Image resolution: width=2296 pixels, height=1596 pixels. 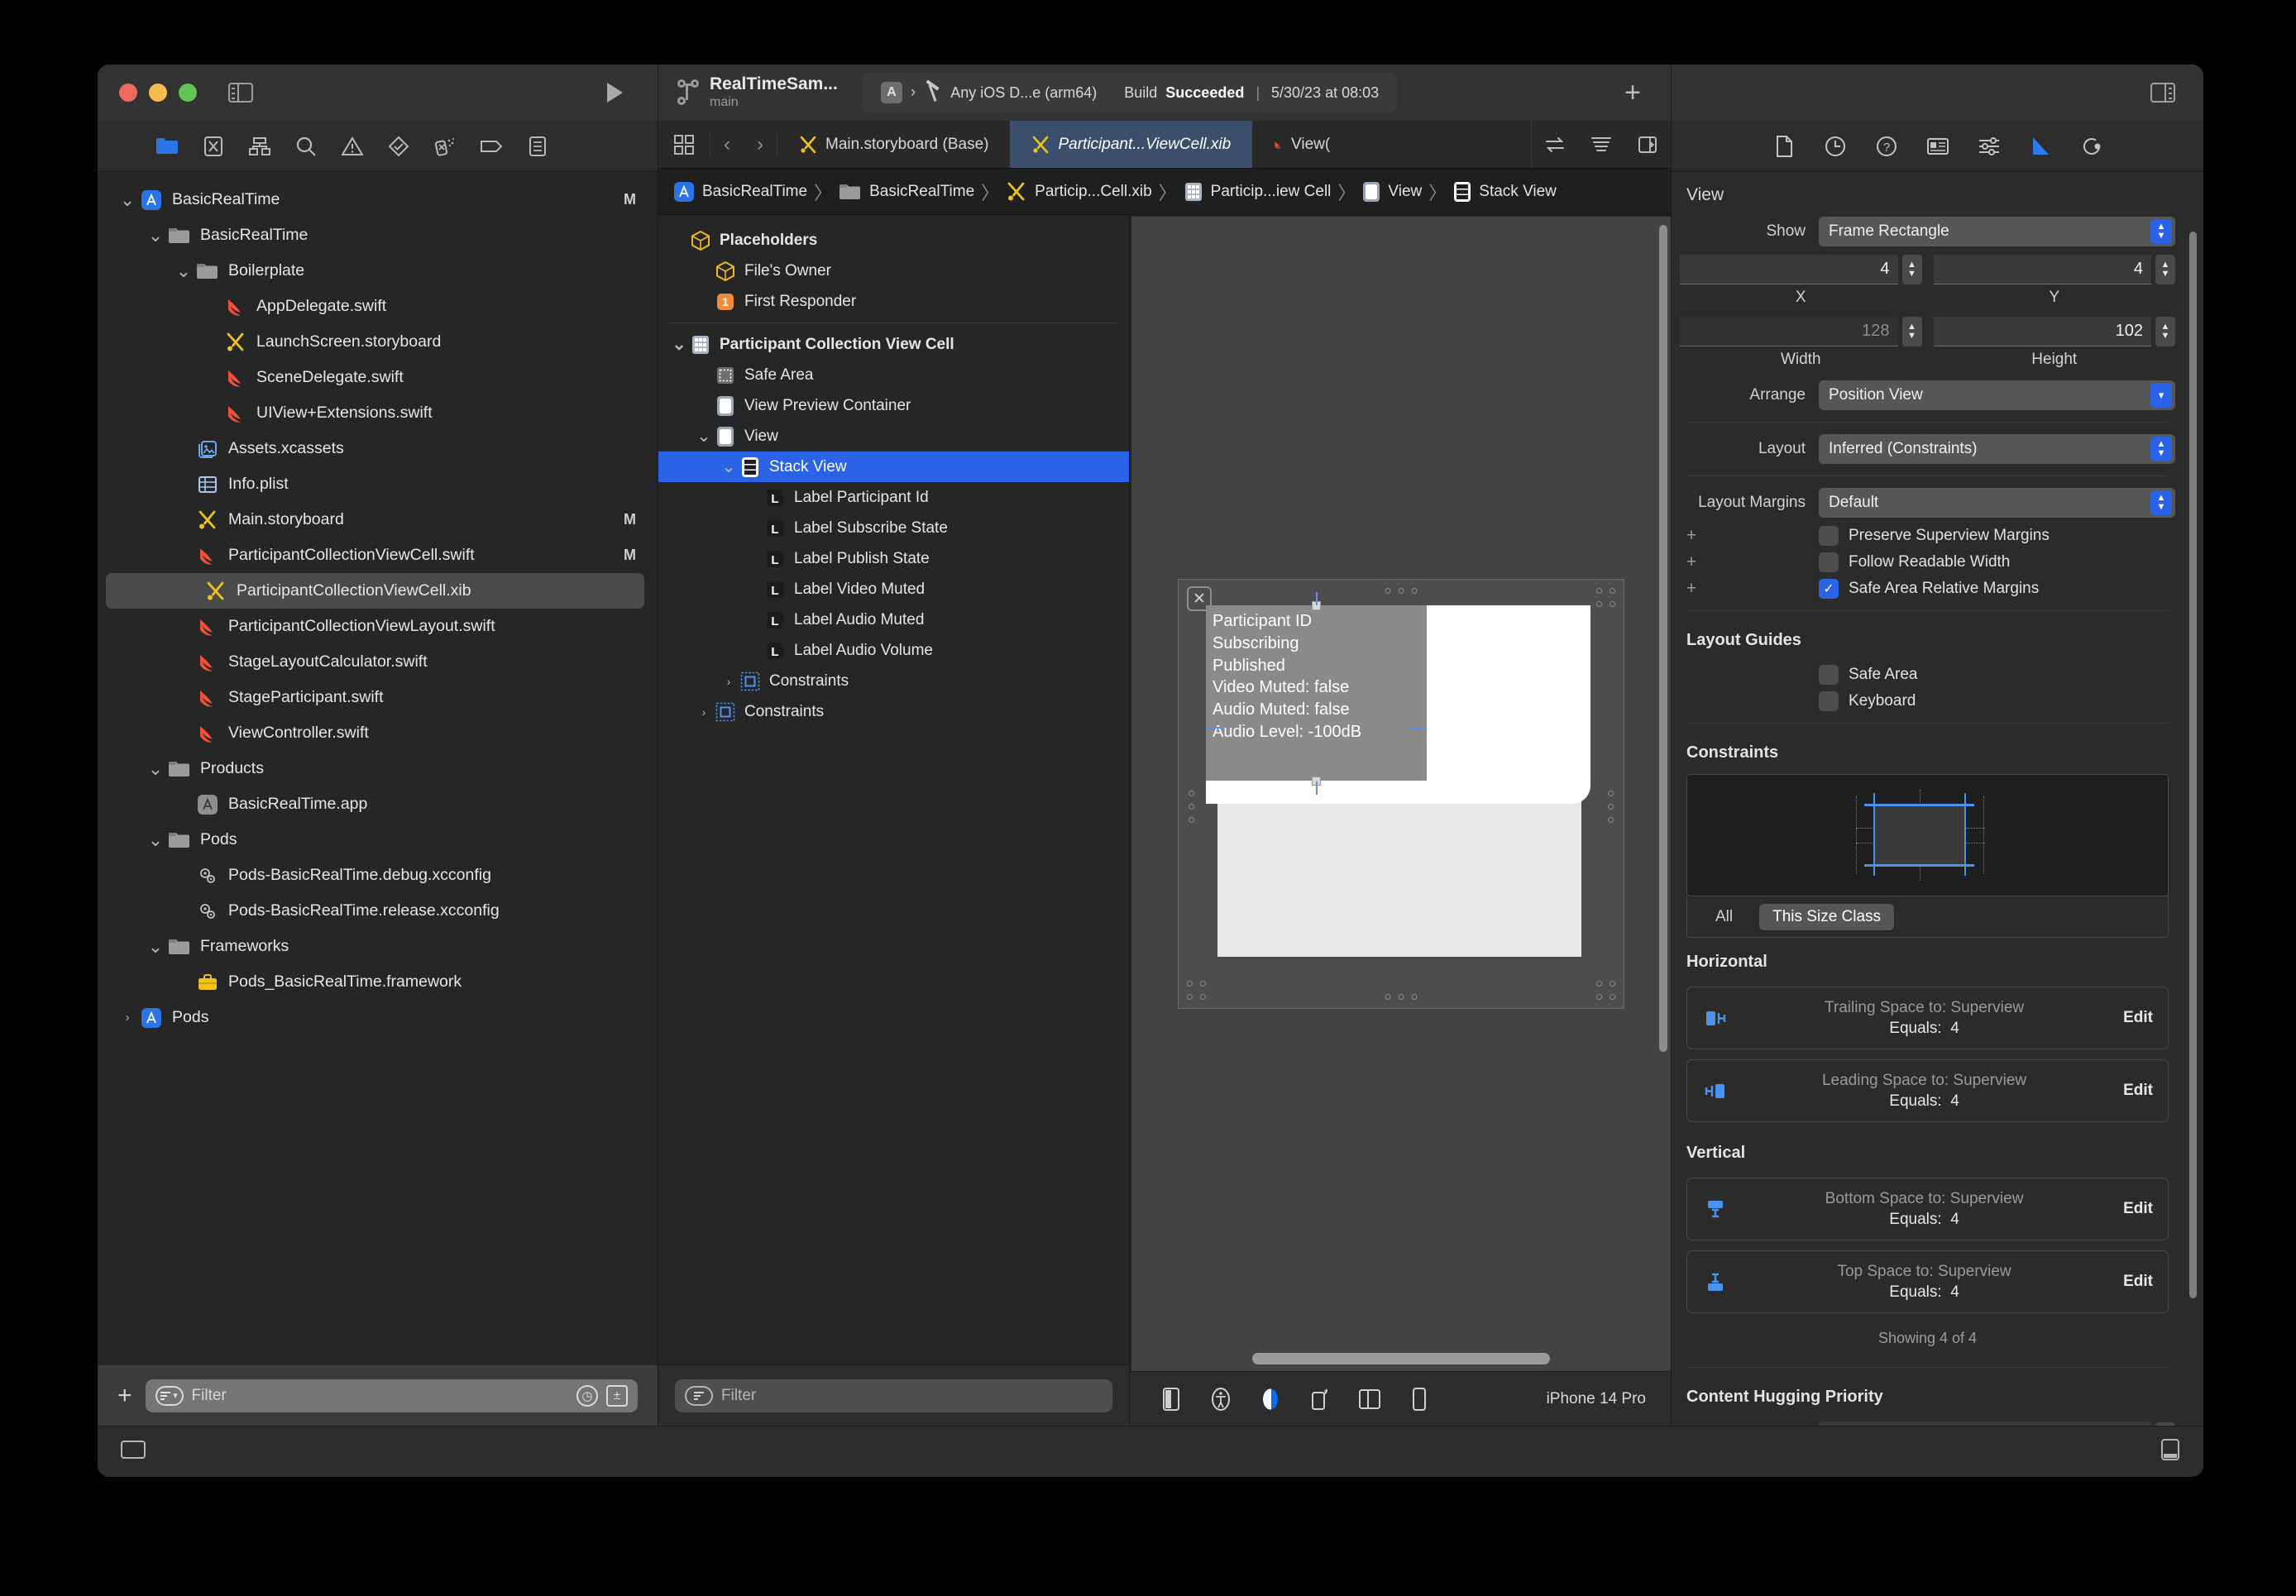 I want to click on follow-readable-width-checkbox, so click(x=1829, y=562).